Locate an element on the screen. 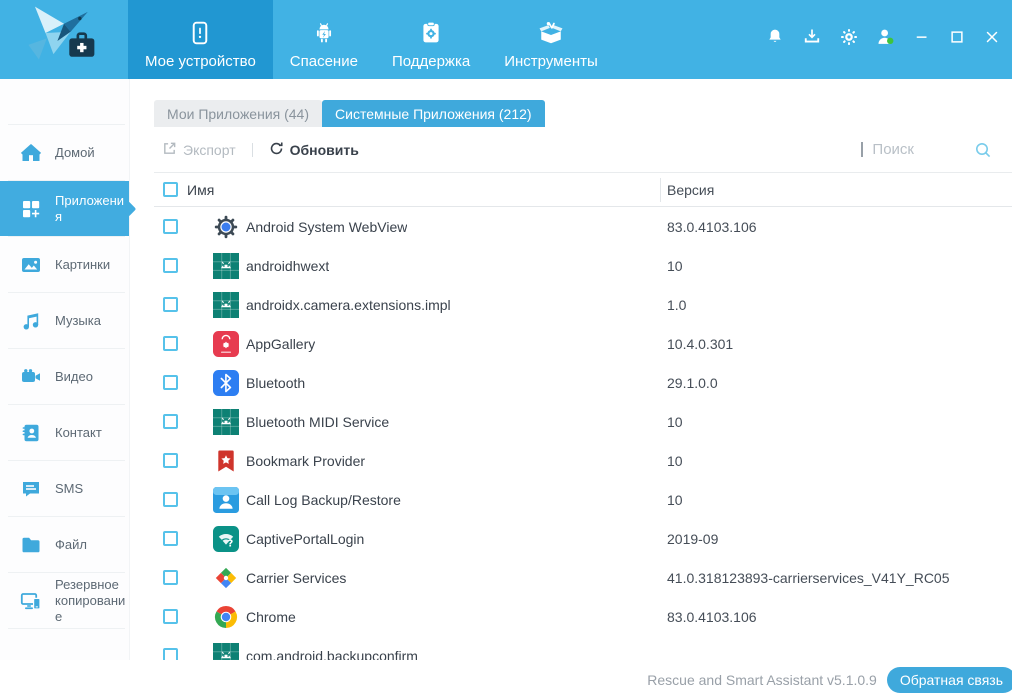  table-row: com.android.backupconfirm is located at coordinates (583, 648).